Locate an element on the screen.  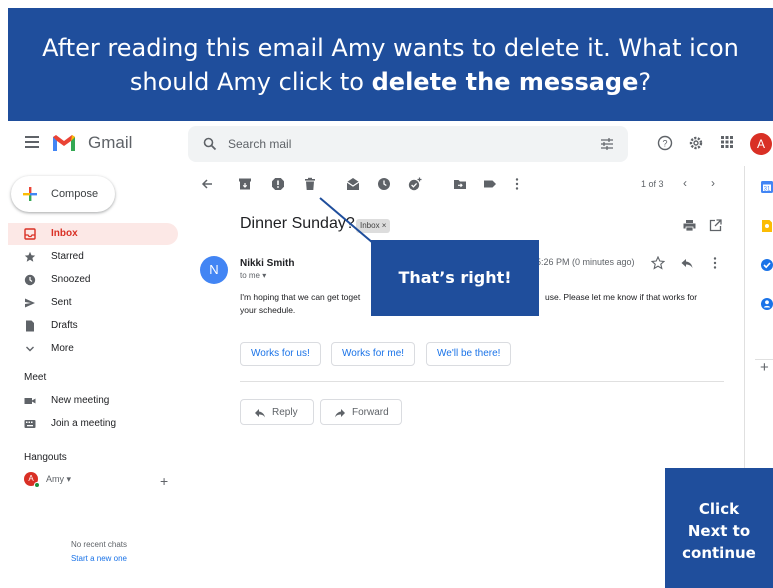
settings-icon is located at coordinates (696, 143).